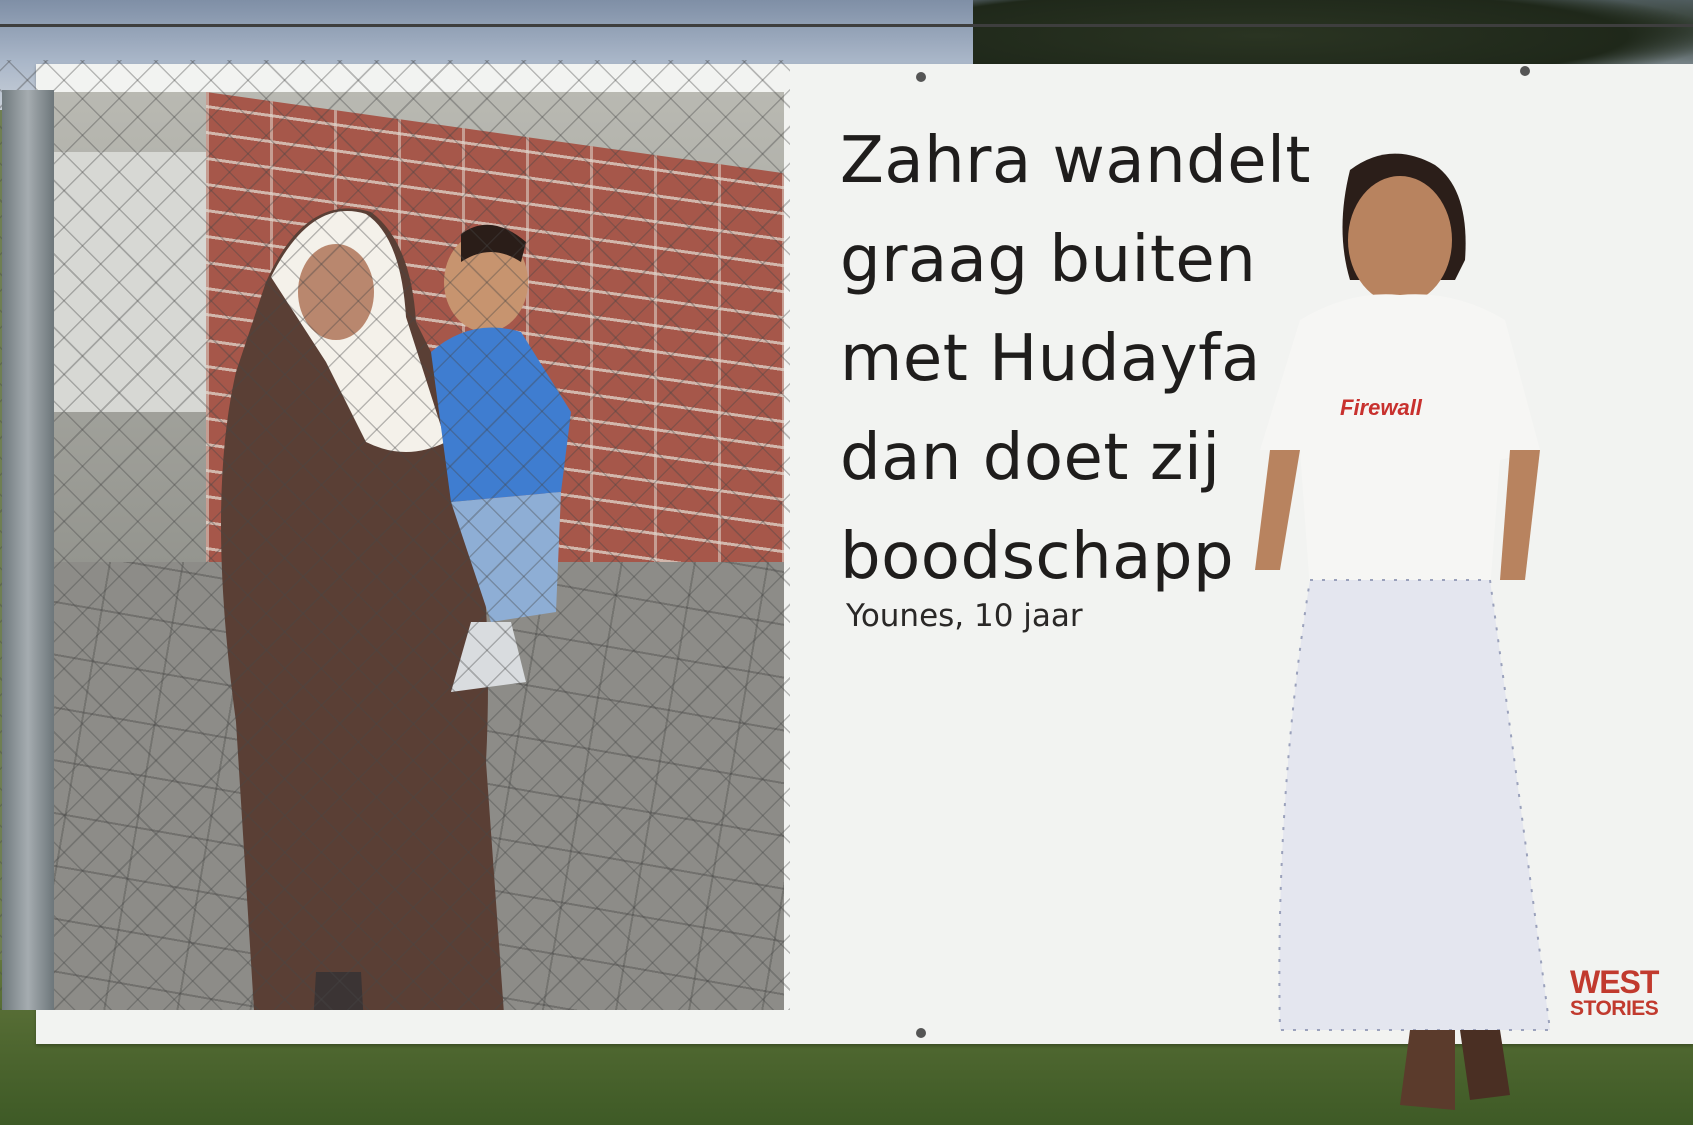  What do you see at coordinates (1381, 407) in the screenshot?
I see `shirt-logo-text: Firewall` at bounding box center [1381, 407].